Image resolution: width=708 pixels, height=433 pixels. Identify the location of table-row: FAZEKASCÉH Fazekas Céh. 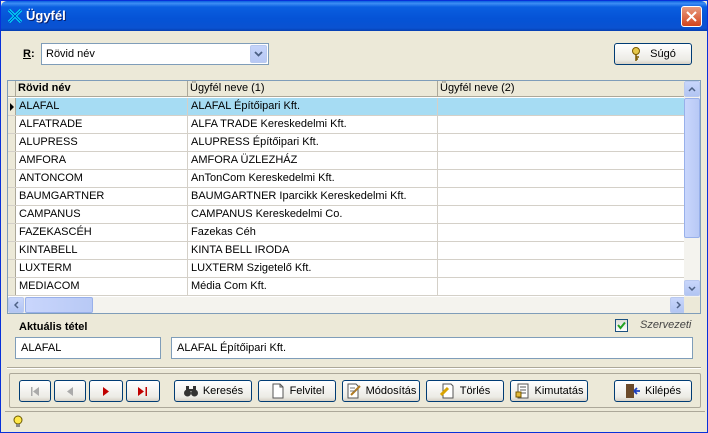
(347, 233).